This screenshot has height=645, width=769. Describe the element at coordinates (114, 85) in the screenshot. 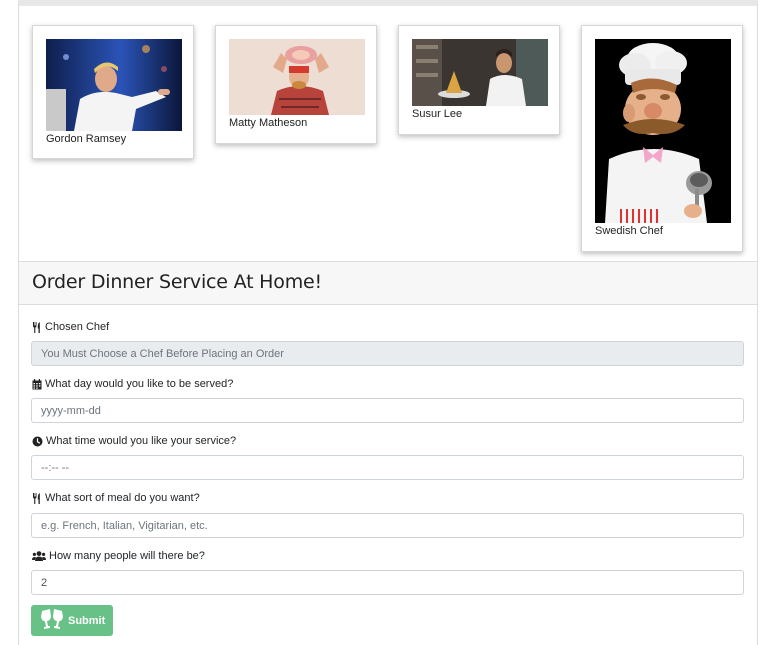

I see `chef-photo-gordon-ramsey` at that location.